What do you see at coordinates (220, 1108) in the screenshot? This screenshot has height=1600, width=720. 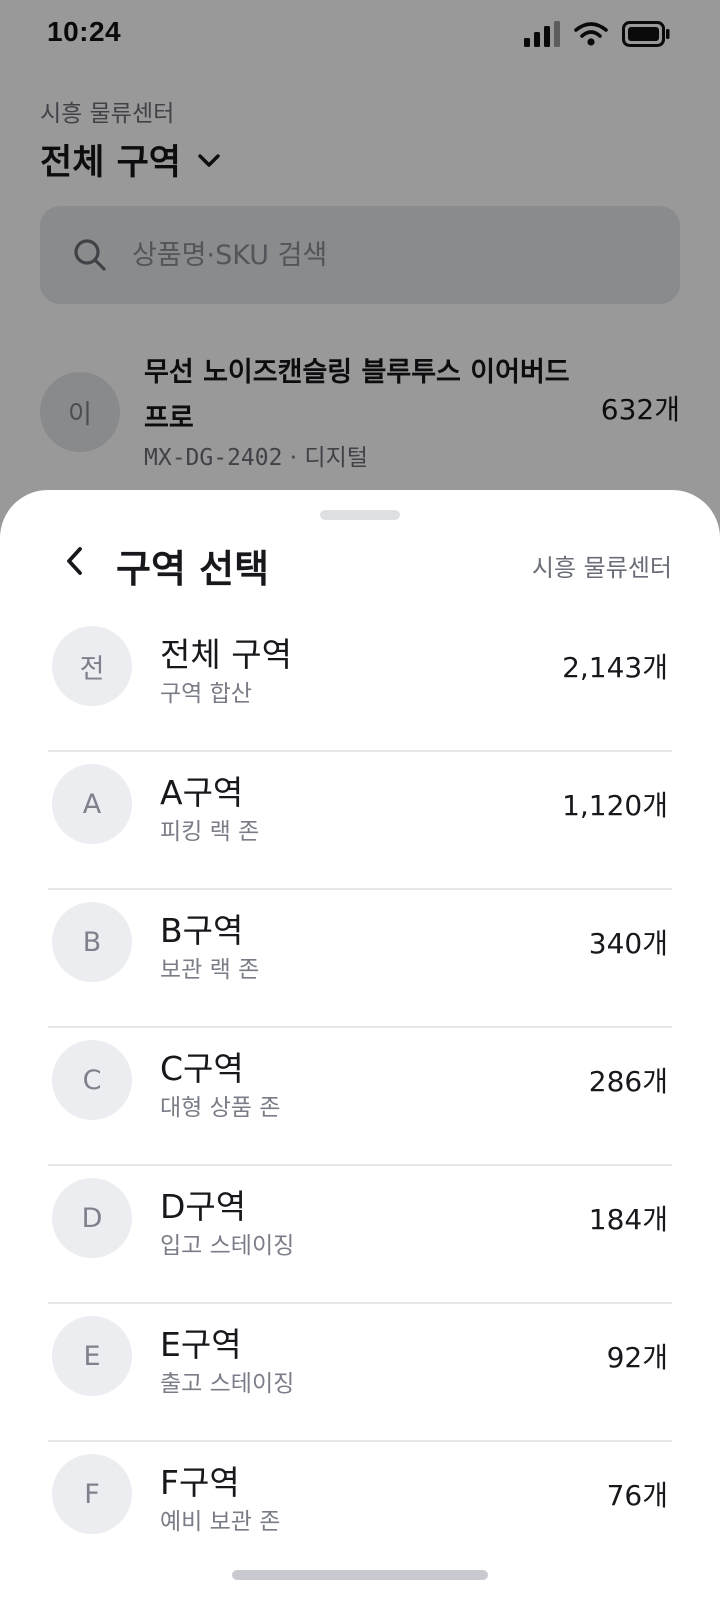 I see `zone-description: 대형 상품 존` at bounding box center [220, 1108].